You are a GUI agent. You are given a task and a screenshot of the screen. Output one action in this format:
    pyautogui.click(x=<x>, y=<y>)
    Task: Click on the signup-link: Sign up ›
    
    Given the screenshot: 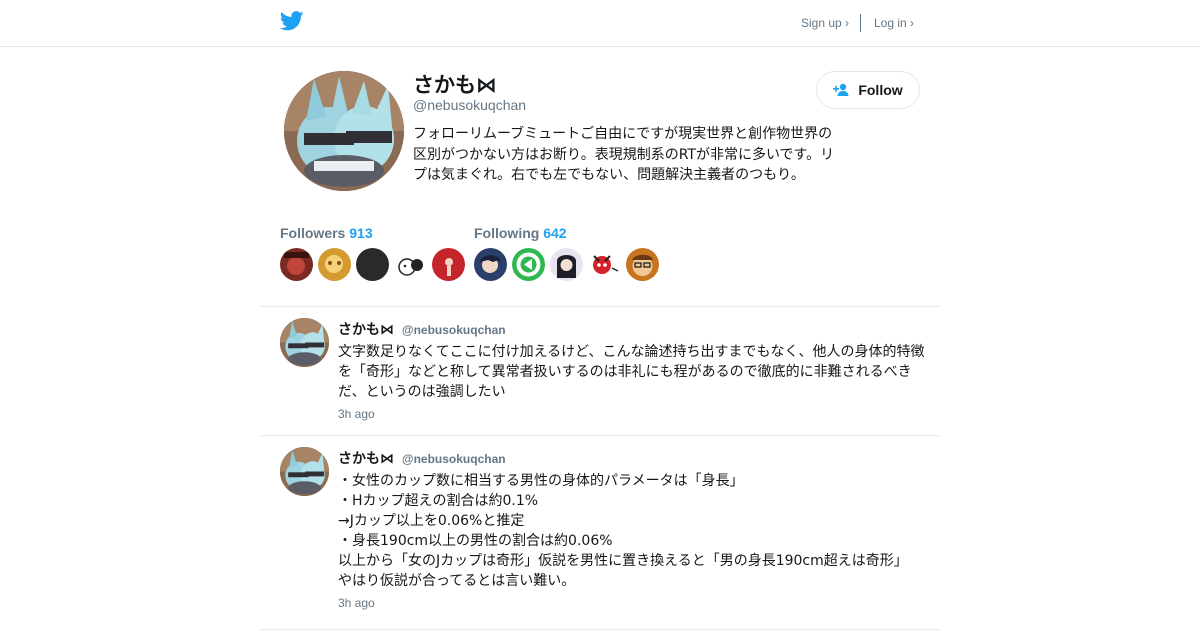 What is the action you would take?
    pyautogui.click(x=825, y=23)
    